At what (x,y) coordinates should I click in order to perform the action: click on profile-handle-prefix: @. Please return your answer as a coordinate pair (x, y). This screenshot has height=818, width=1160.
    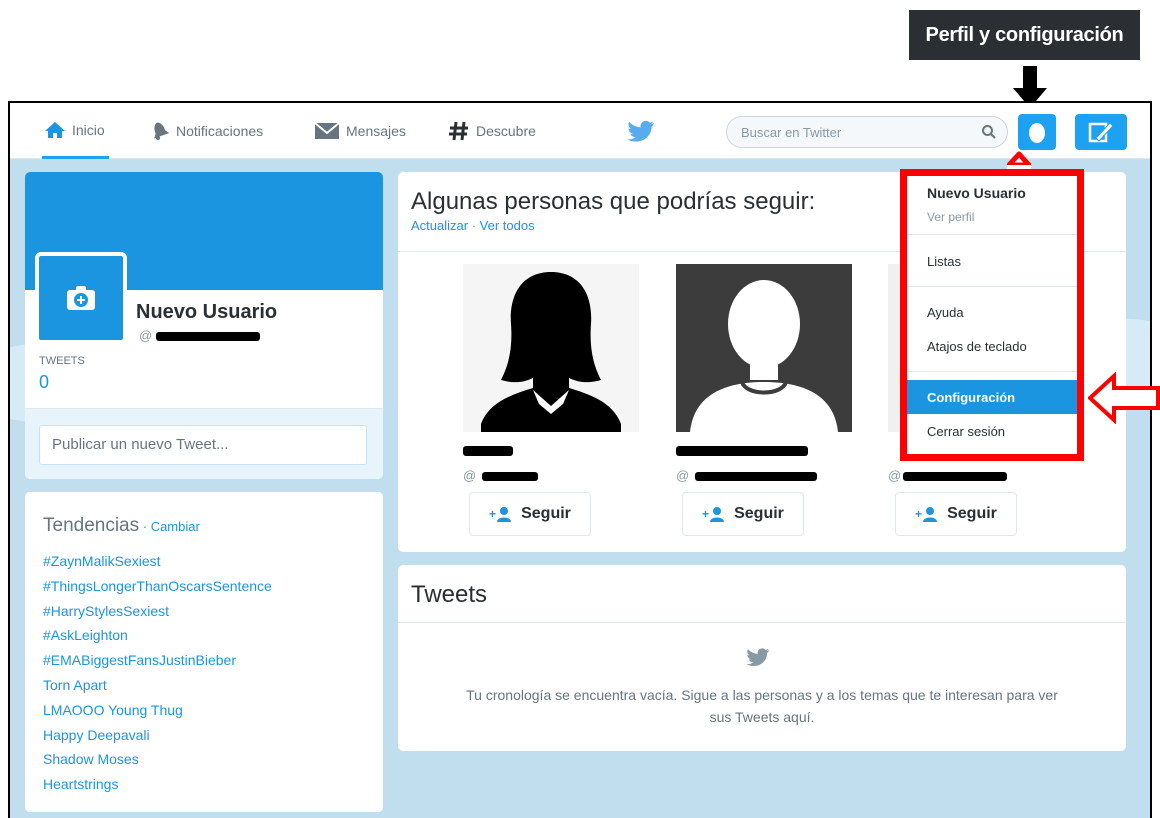
    Looking at the image, I should click on (146, 335).